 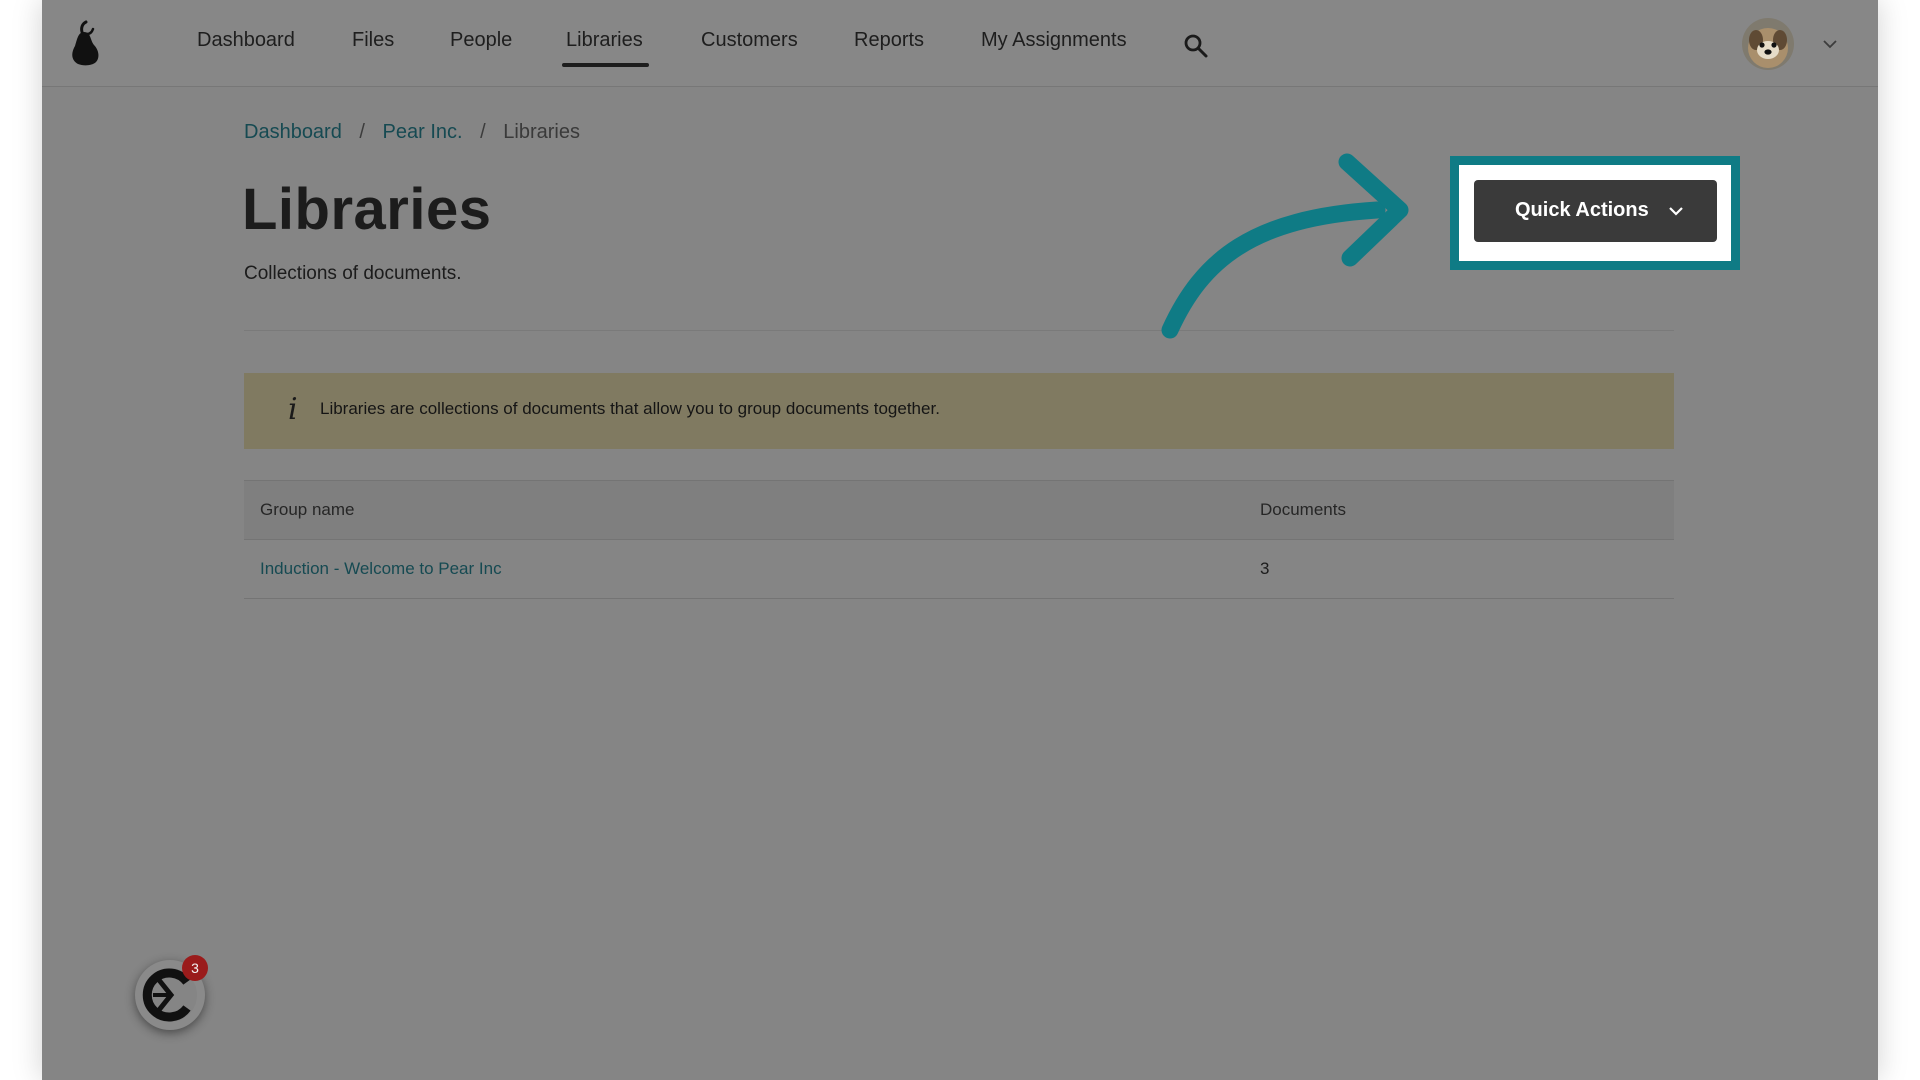 What do you see at coordinates (84, 43) in the screenshot?
I see `pear-logo` at bounding box center [84, 43].